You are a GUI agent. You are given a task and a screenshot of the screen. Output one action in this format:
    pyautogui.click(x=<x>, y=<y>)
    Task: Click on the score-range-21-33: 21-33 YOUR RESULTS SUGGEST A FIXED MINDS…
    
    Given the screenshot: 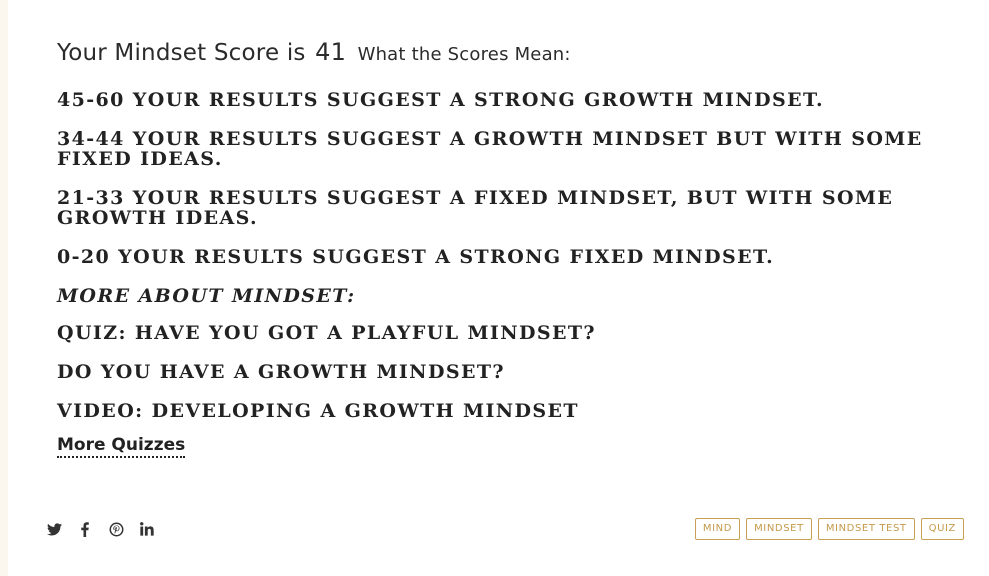 What is the action you would take?
    pyautogui.click(x=475, y=208)
    